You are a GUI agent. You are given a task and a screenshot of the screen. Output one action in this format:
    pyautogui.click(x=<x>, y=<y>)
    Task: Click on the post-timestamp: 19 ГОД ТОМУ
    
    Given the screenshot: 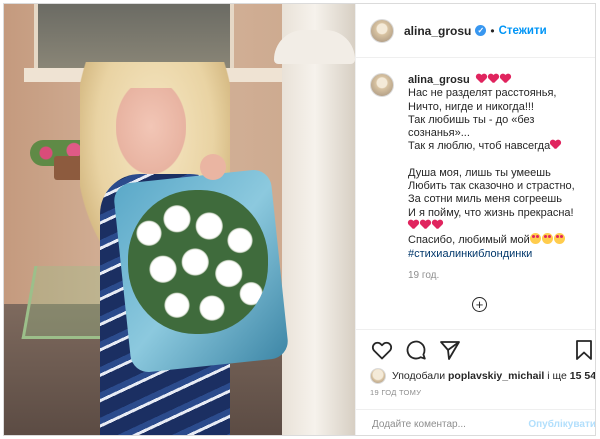 What is the action you would take?
    pyautogui.click(x=395, y=392)
    